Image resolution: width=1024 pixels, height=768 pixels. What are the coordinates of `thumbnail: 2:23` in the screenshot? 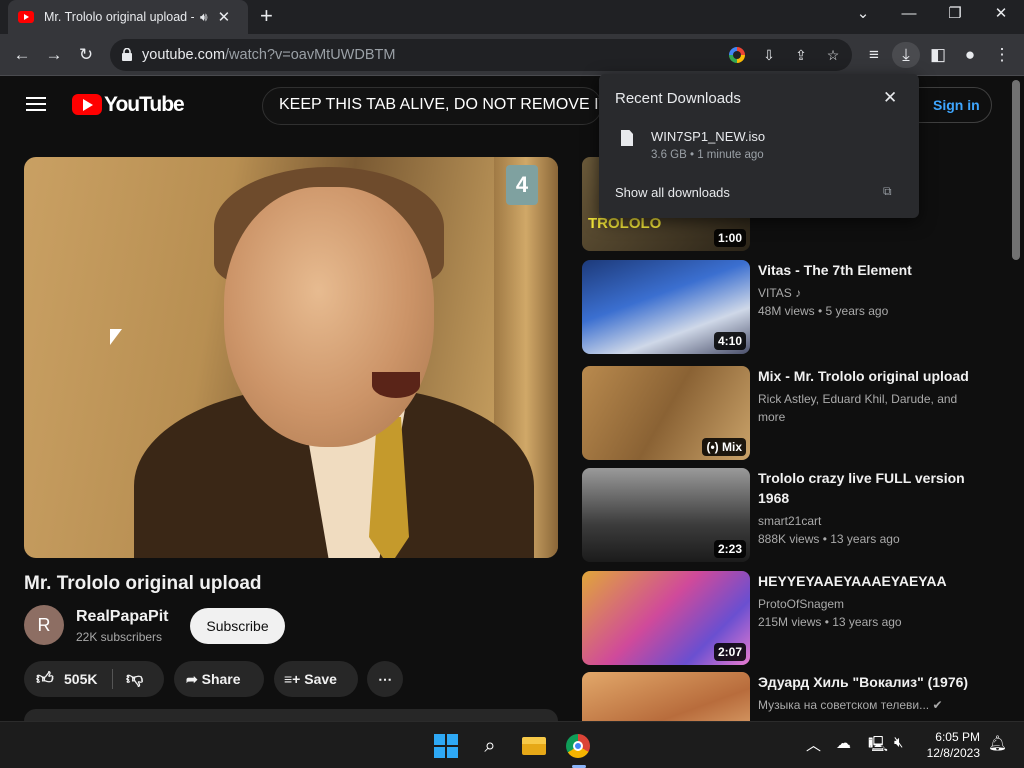 It's located at (666, 515).